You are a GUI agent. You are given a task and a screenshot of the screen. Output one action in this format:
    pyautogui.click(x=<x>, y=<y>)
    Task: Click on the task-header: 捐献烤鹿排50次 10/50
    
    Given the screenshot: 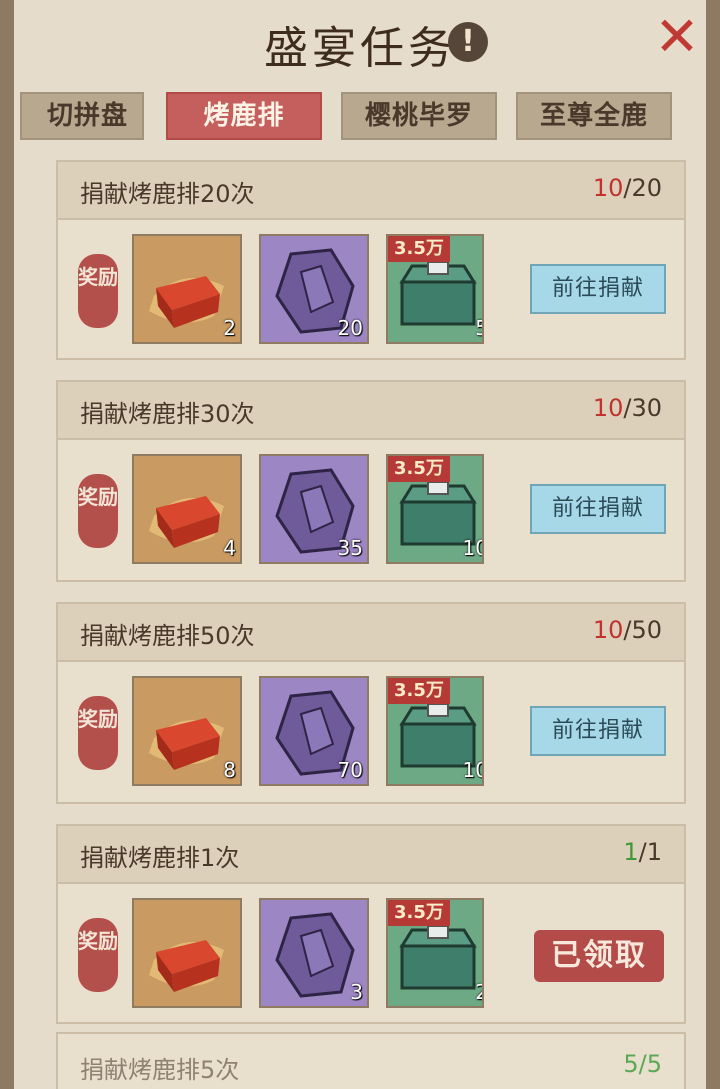 What is the action you would take?
    pyautogui.click(x=371, y=633)
    